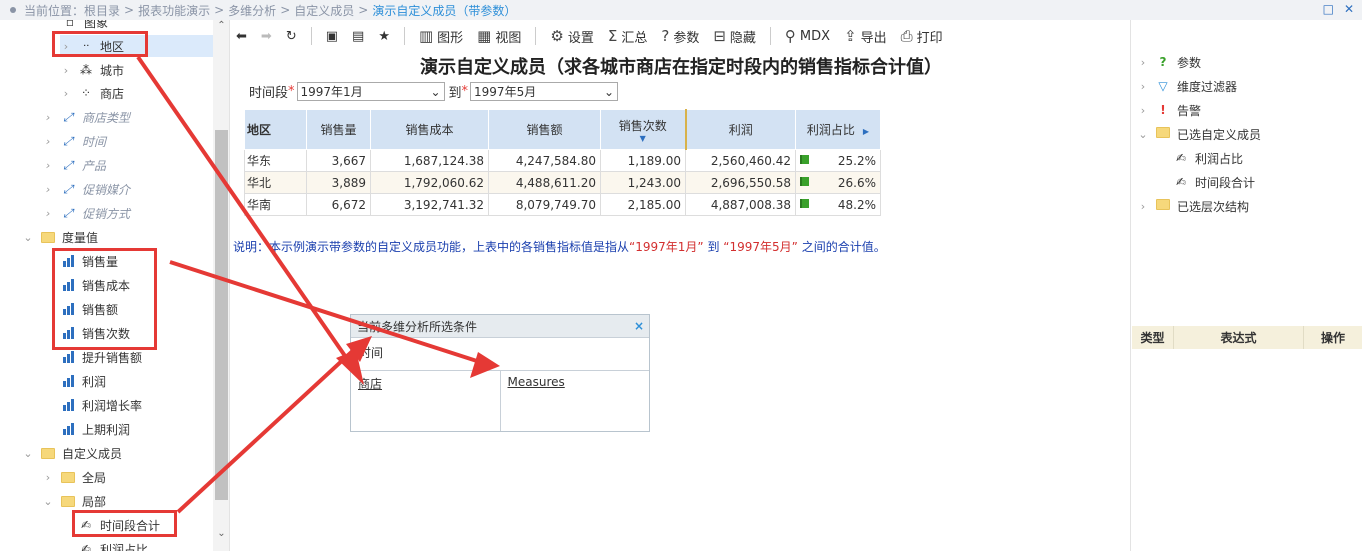  Describe the element at coordinates (1169, 62) in the screenshot. I see `right-item-params: ›? 参数` at that location.